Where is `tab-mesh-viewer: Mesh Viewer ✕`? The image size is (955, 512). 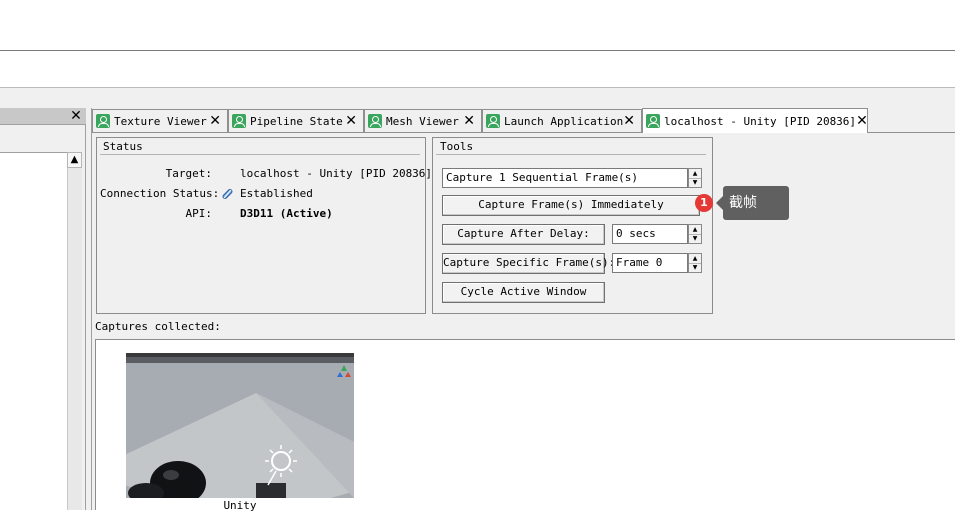
tab-mesh-viewer: Mesh Viewer ✕ is located at coordinates (423, 120).